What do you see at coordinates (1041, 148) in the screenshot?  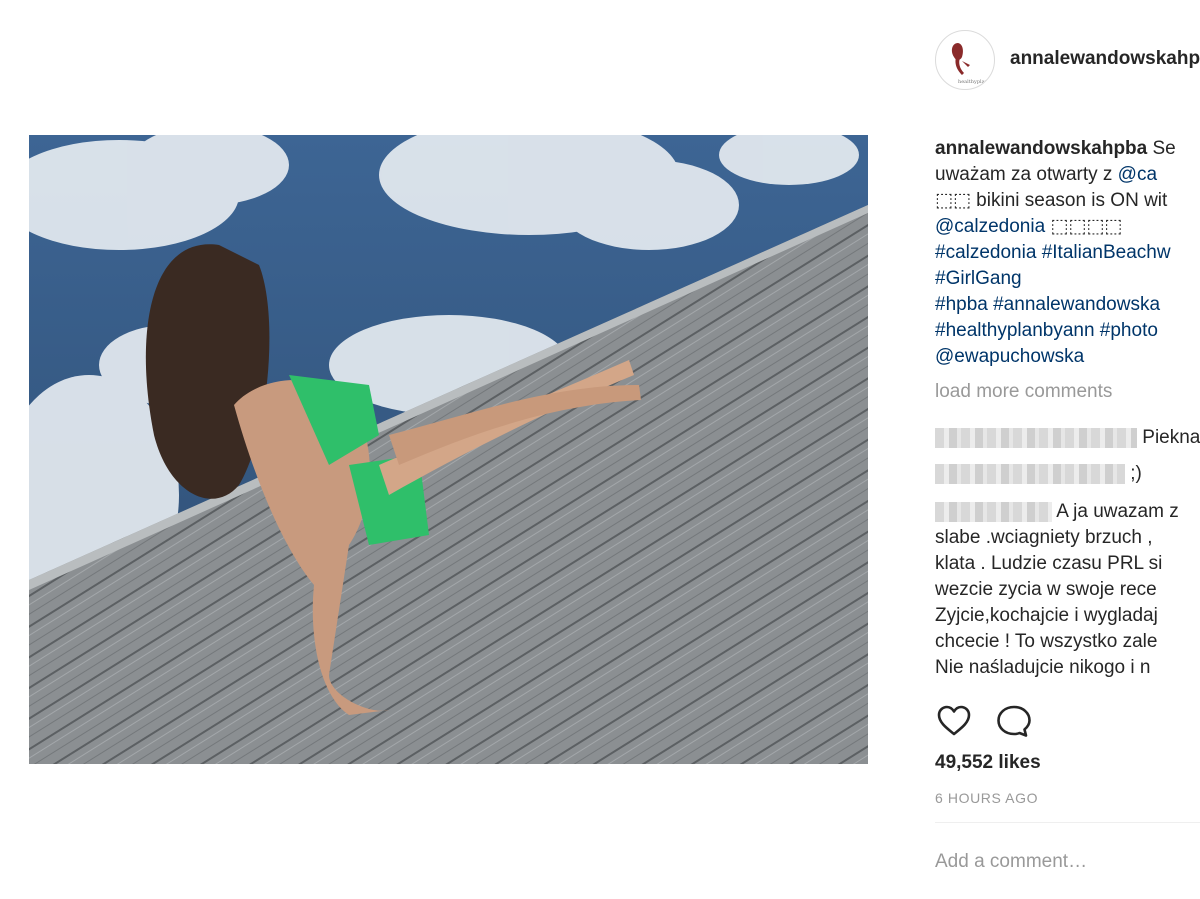 I see `caption-username: annalewandowskahpba` at bounding box center [1041, 148].